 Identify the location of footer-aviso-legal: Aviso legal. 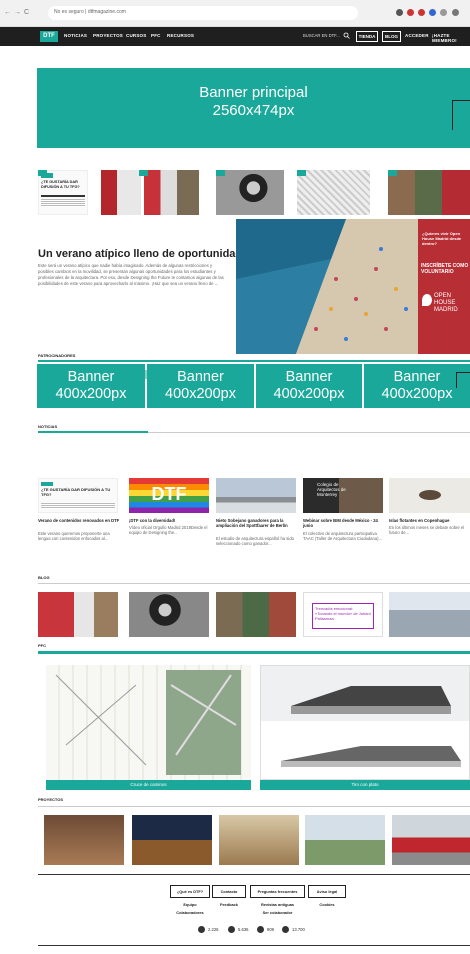
(327, 891).